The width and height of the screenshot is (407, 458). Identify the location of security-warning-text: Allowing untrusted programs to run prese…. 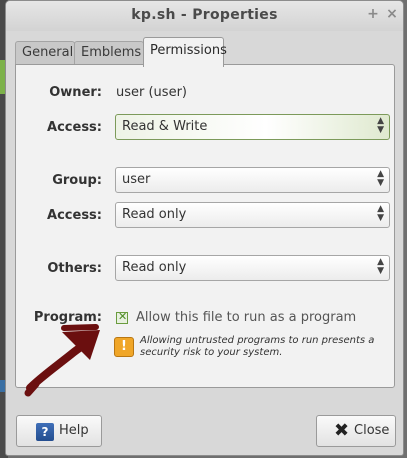
(257, 346).